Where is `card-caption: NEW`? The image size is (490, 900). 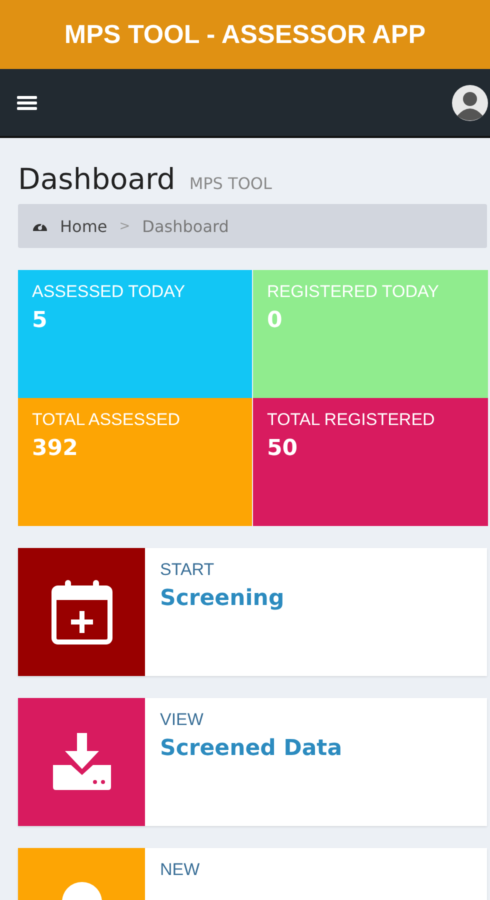
card-caption: NEW is located at coordinates (180, 870).